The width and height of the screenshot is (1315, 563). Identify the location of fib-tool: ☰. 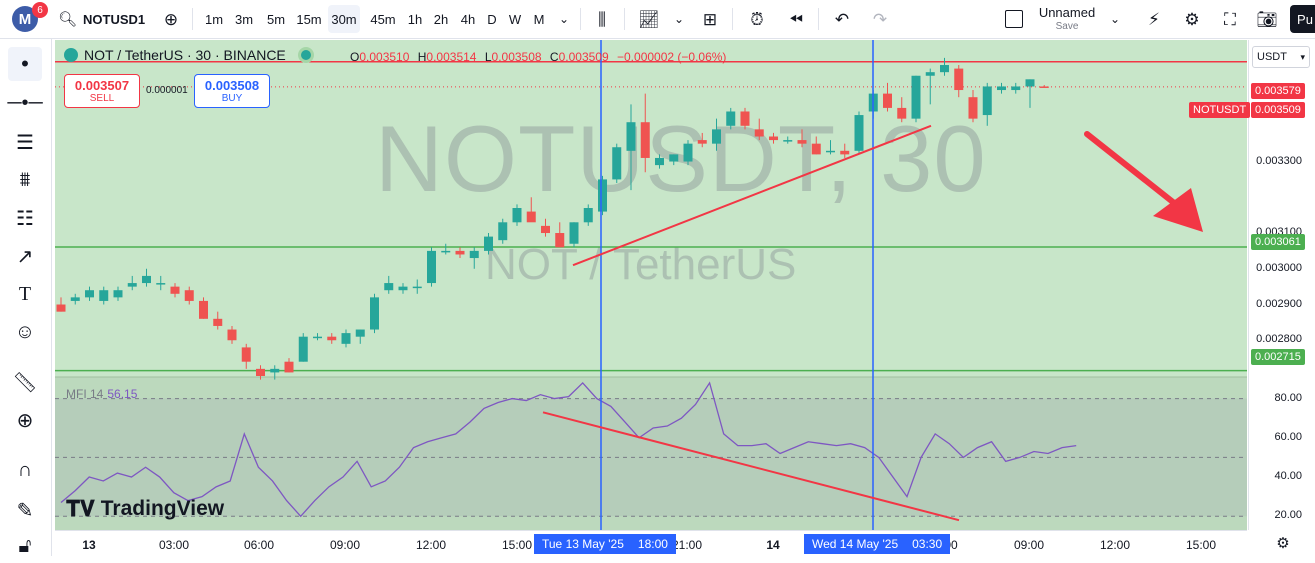
(25, 142).